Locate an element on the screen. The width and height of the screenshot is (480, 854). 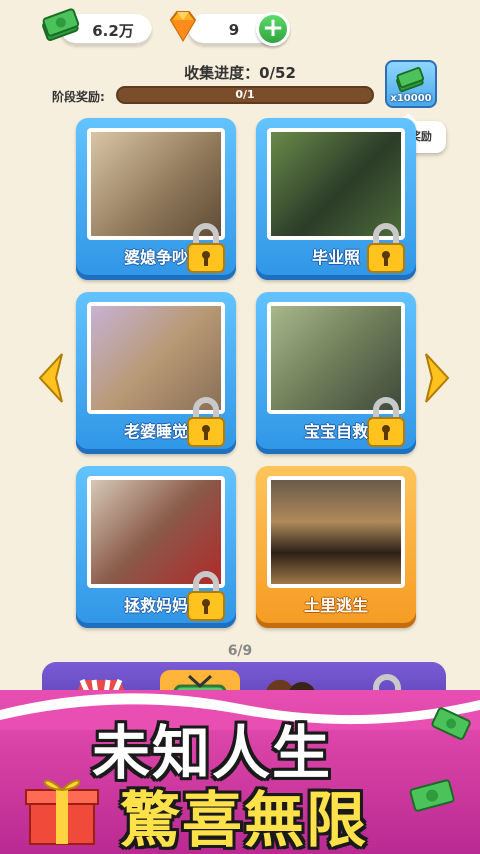
page-indicator: 6/9 is located at coordinates (240, 651).